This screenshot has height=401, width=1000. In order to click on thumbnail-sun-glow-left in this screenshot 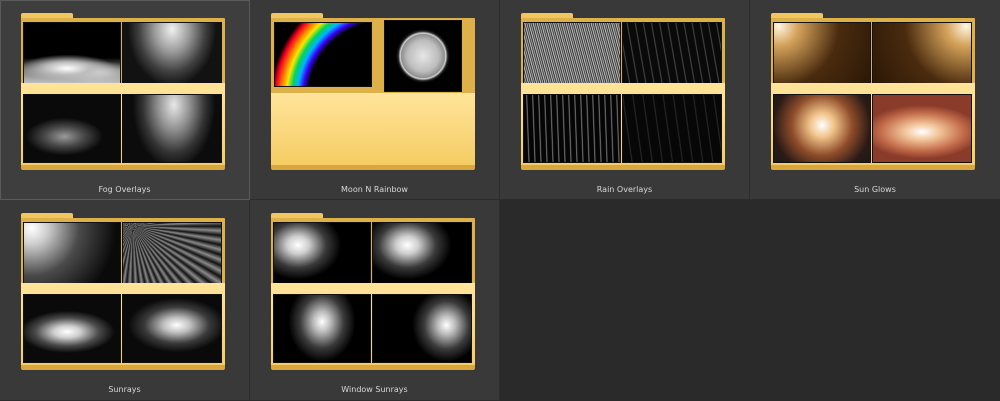, I will do `click(822, 54)`.